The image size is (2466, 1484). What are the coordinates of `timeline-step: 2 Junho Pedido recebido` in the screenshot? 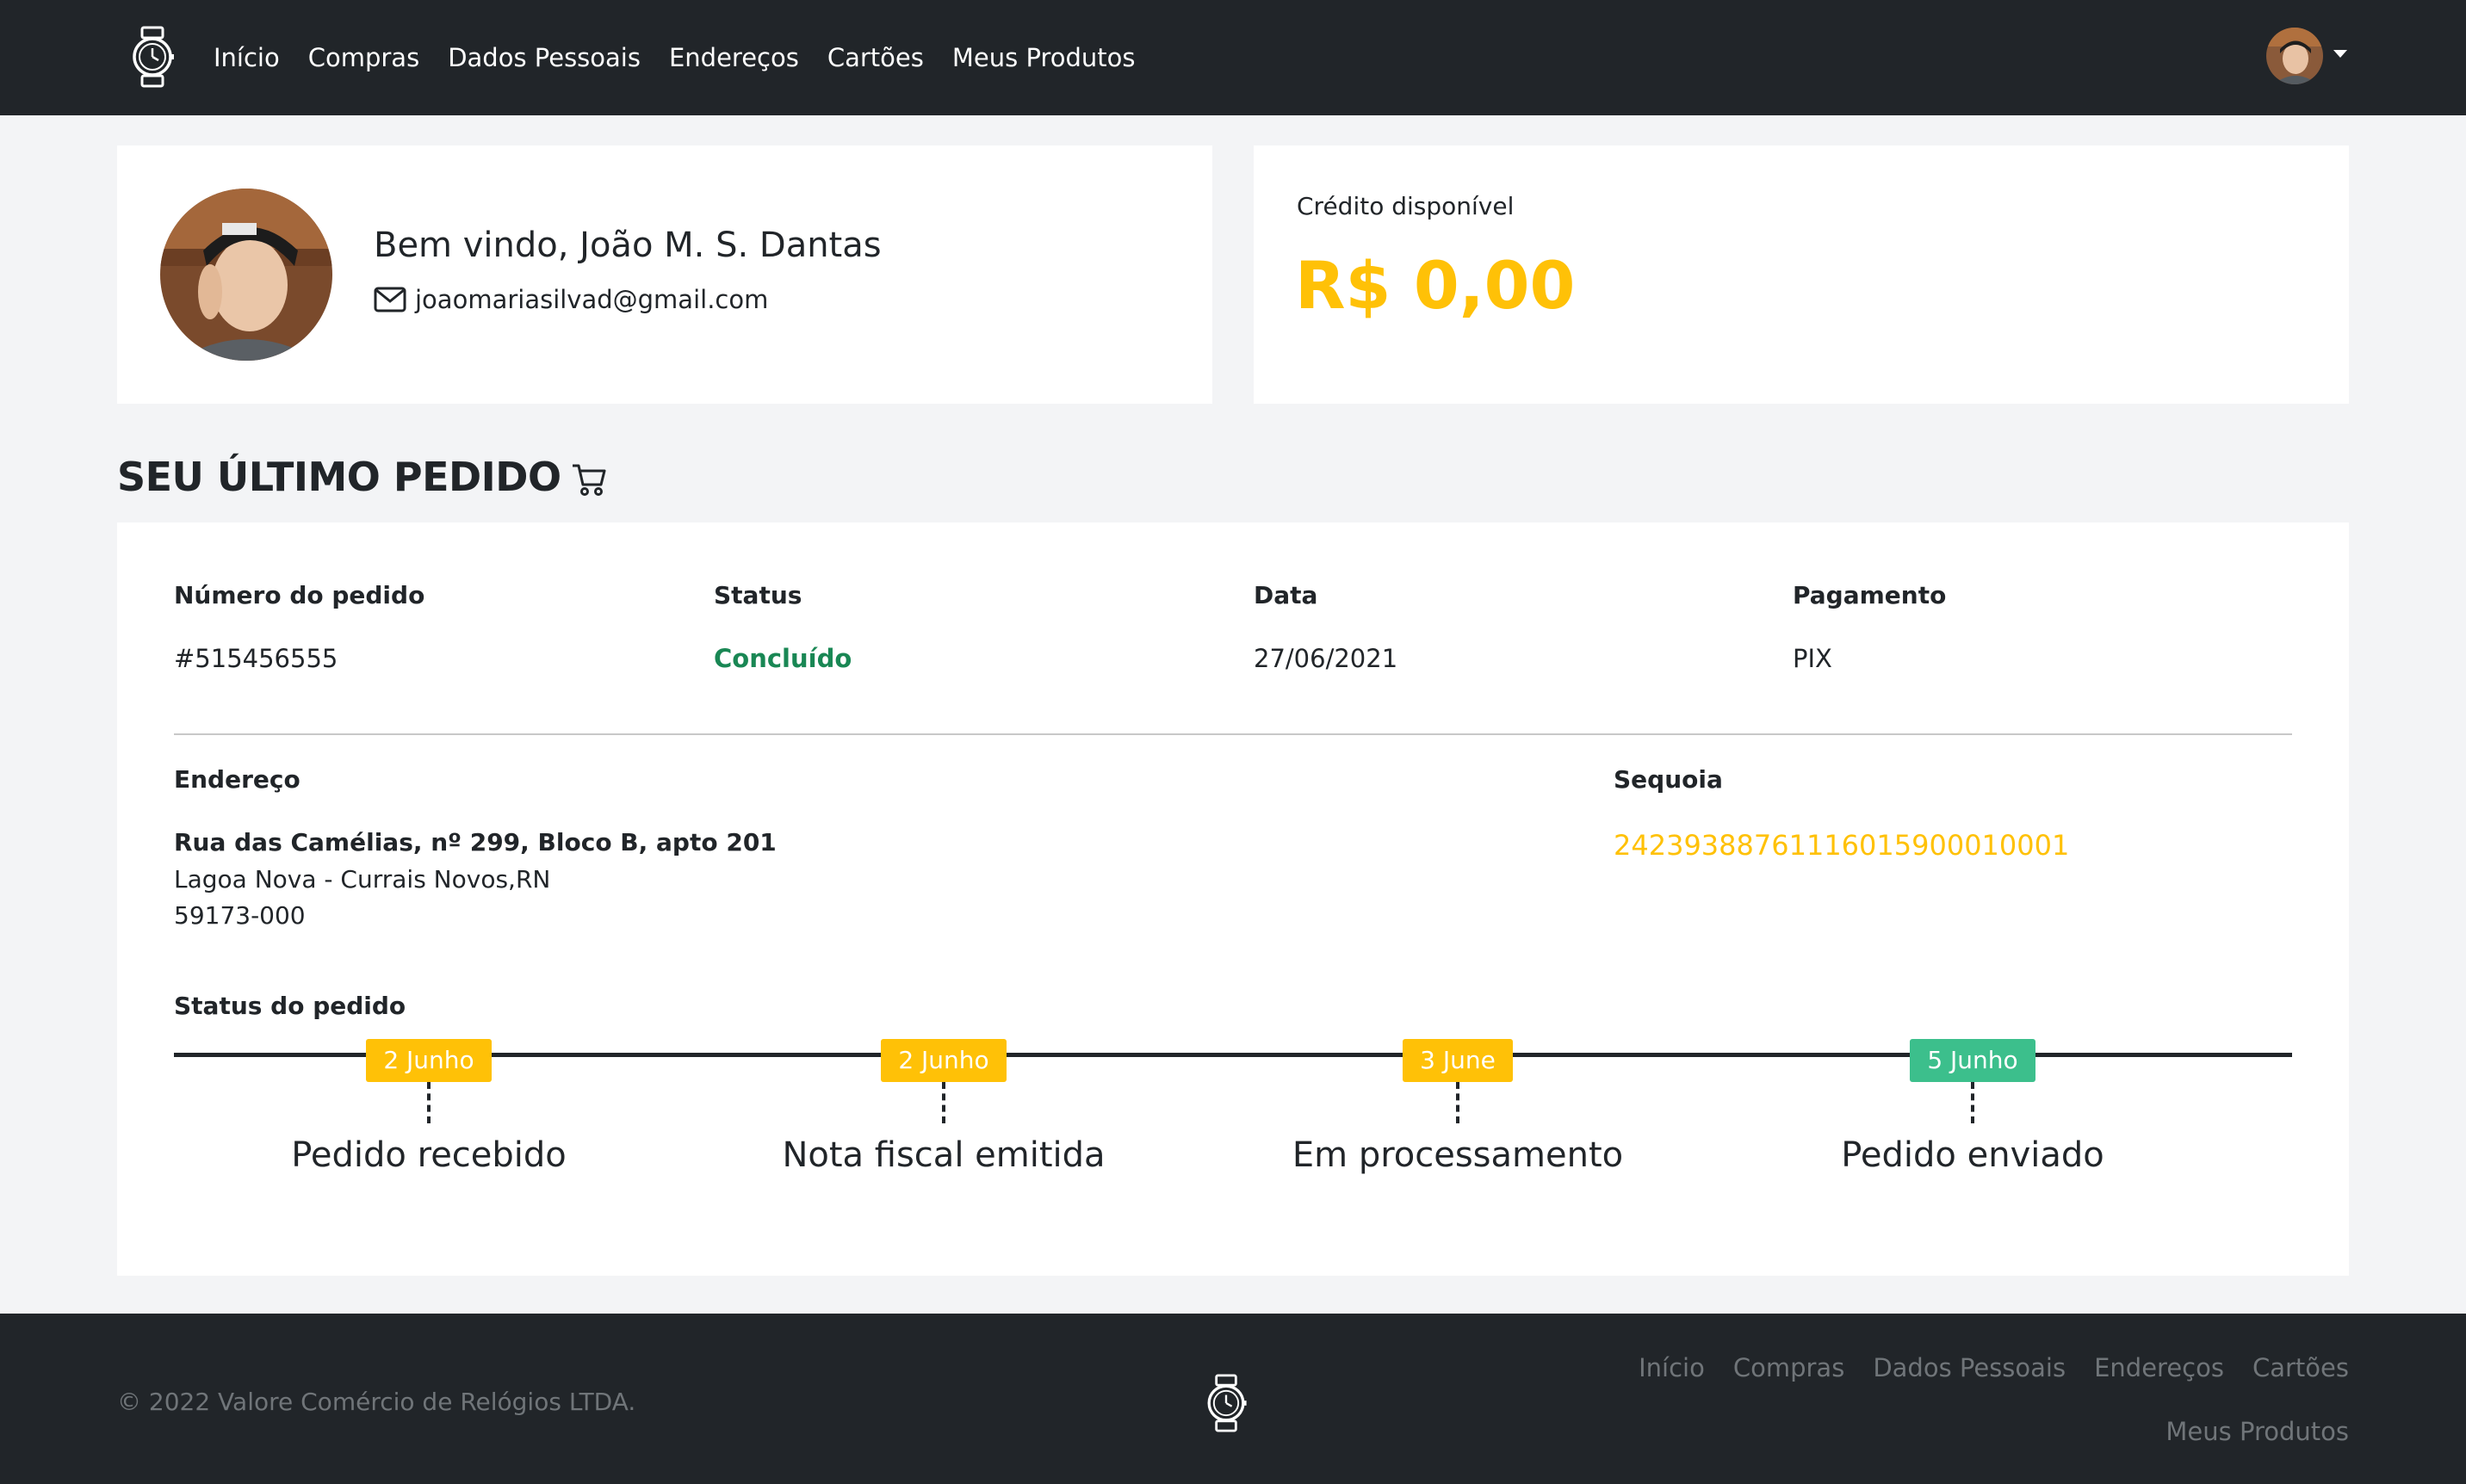 It's located at (428, 1107).